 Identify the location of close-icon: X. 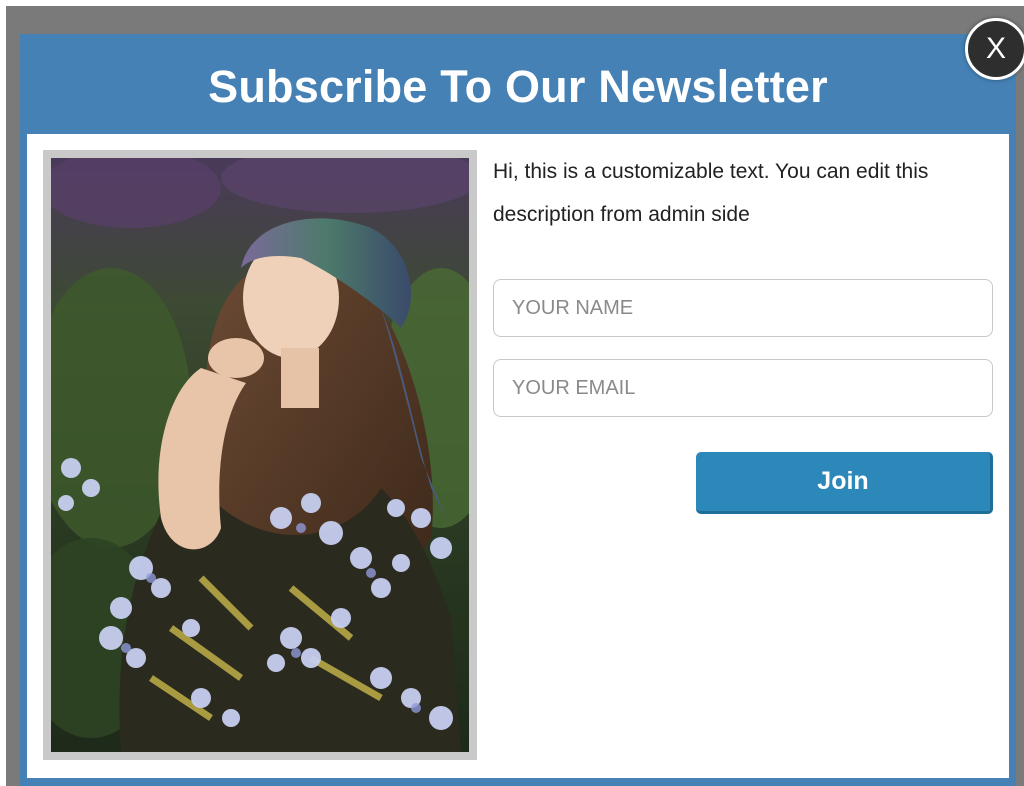
(995, 48).